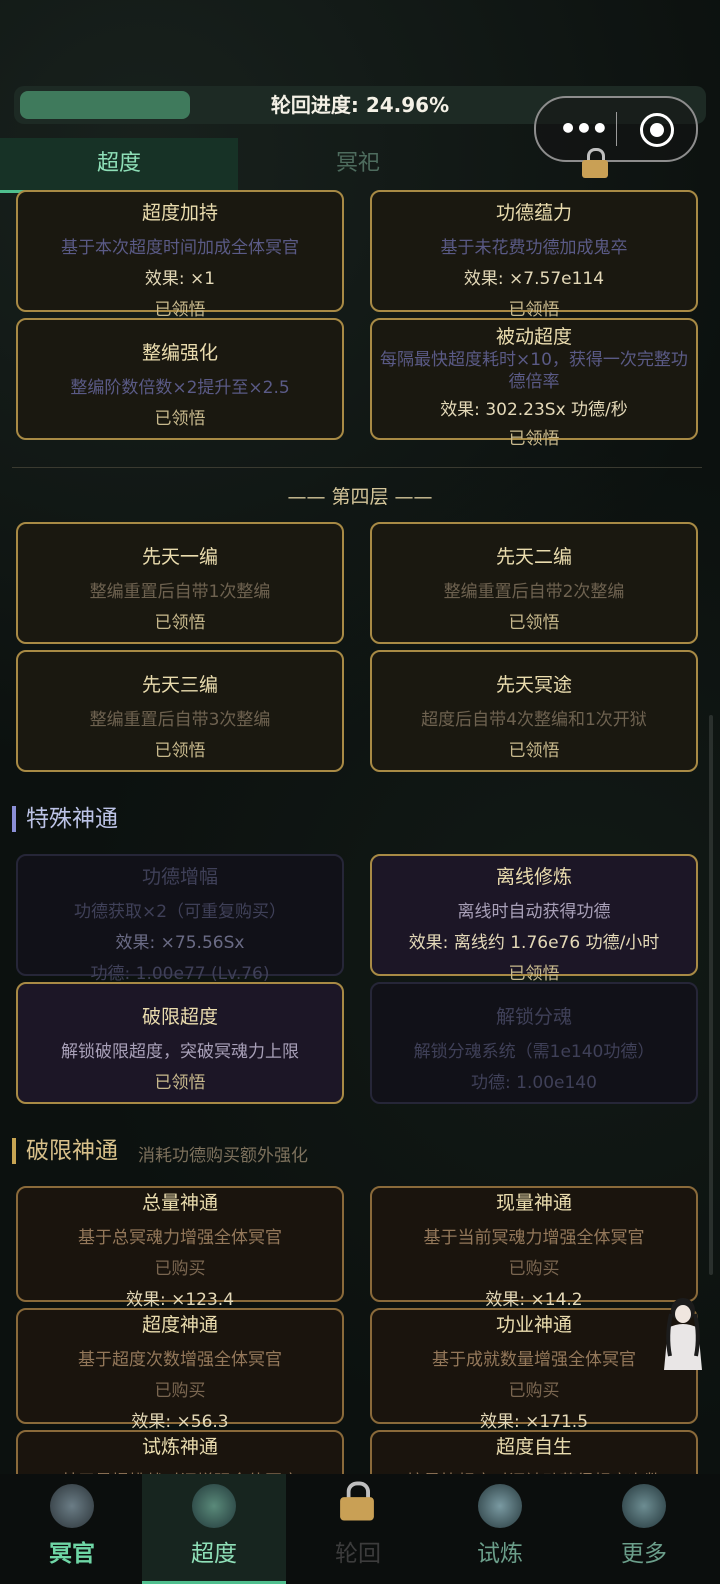 The height and width of the screenshot is (1584, 720). I want to click on card-desc: 解锁破限超度，突破冥魂力上限, so click(180, 1052).